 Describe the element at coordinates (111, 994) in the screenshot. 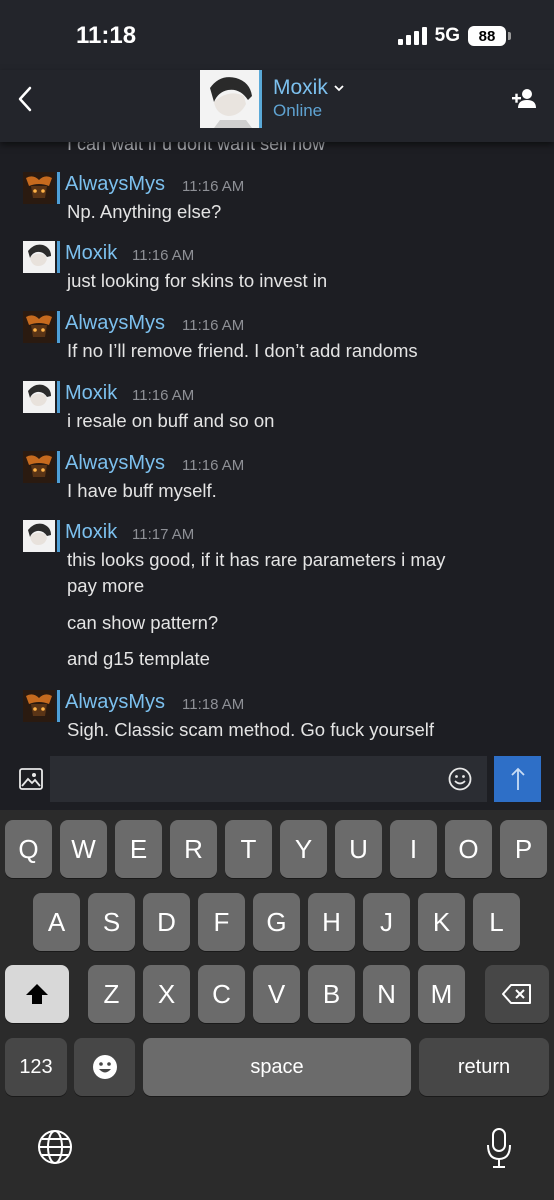

I see `key-z: Z` at that location.